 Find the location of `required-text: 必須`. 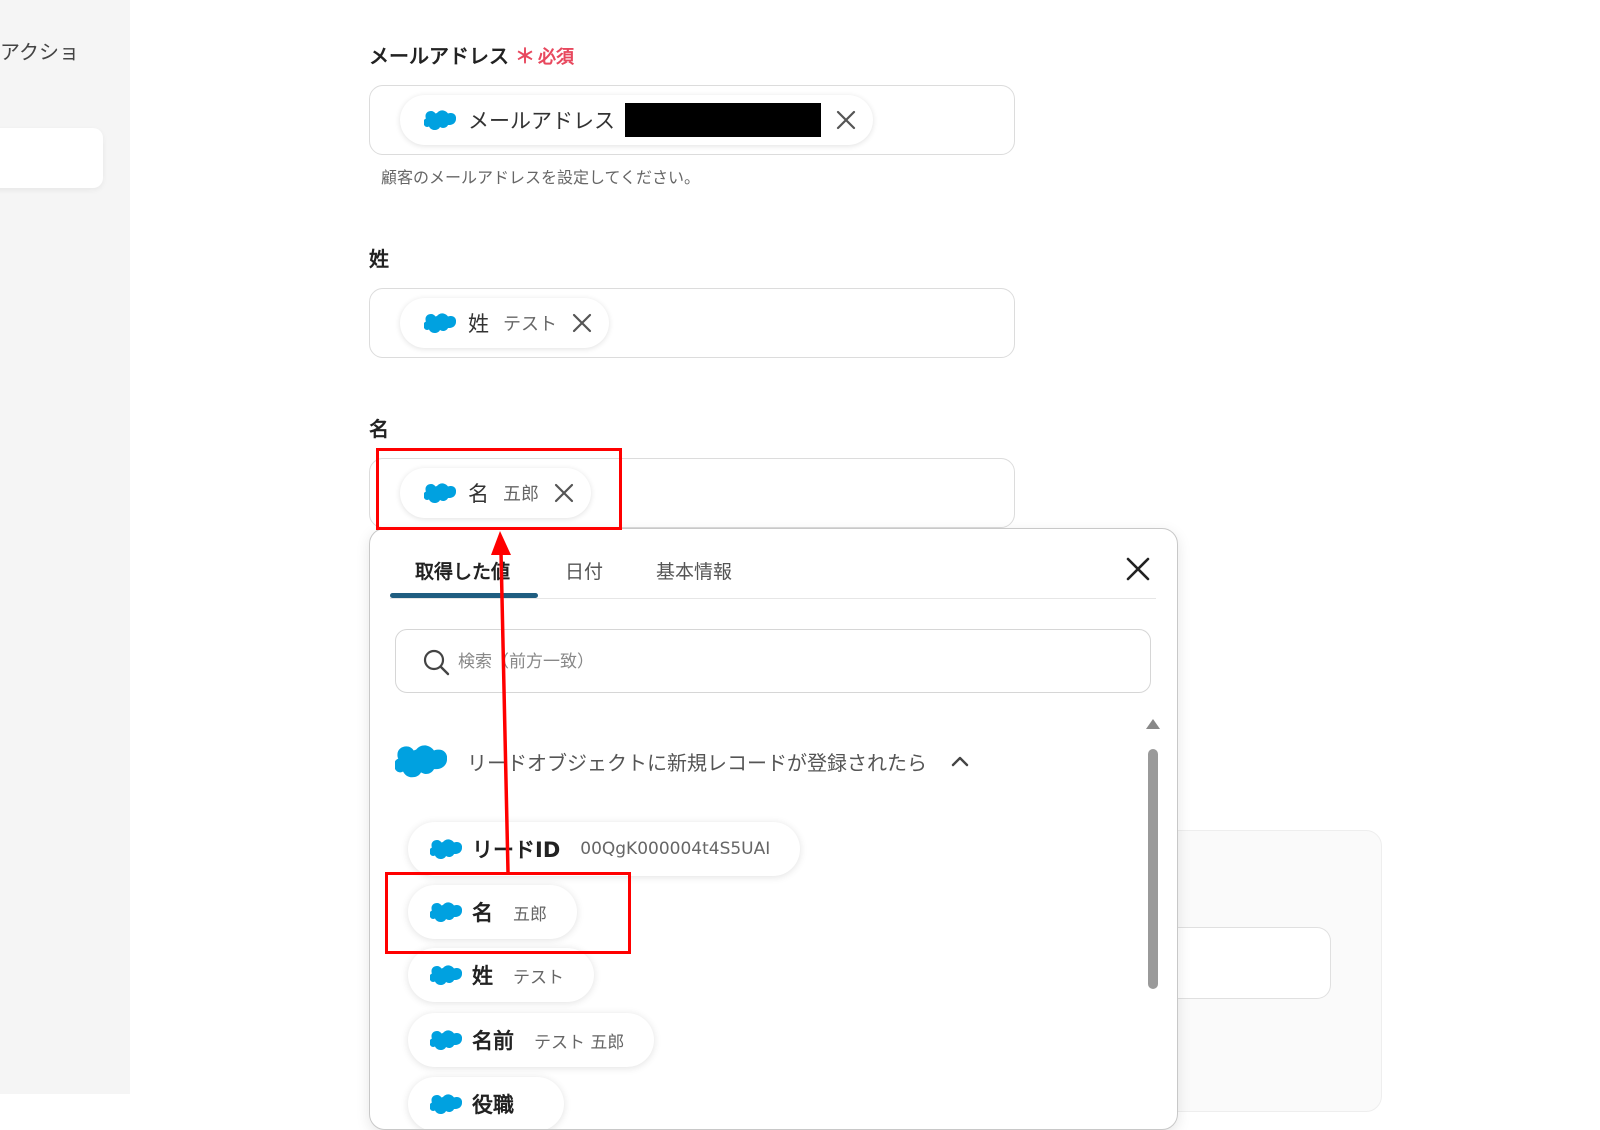

required-text: 必須 is located at coordinates (556, 57).